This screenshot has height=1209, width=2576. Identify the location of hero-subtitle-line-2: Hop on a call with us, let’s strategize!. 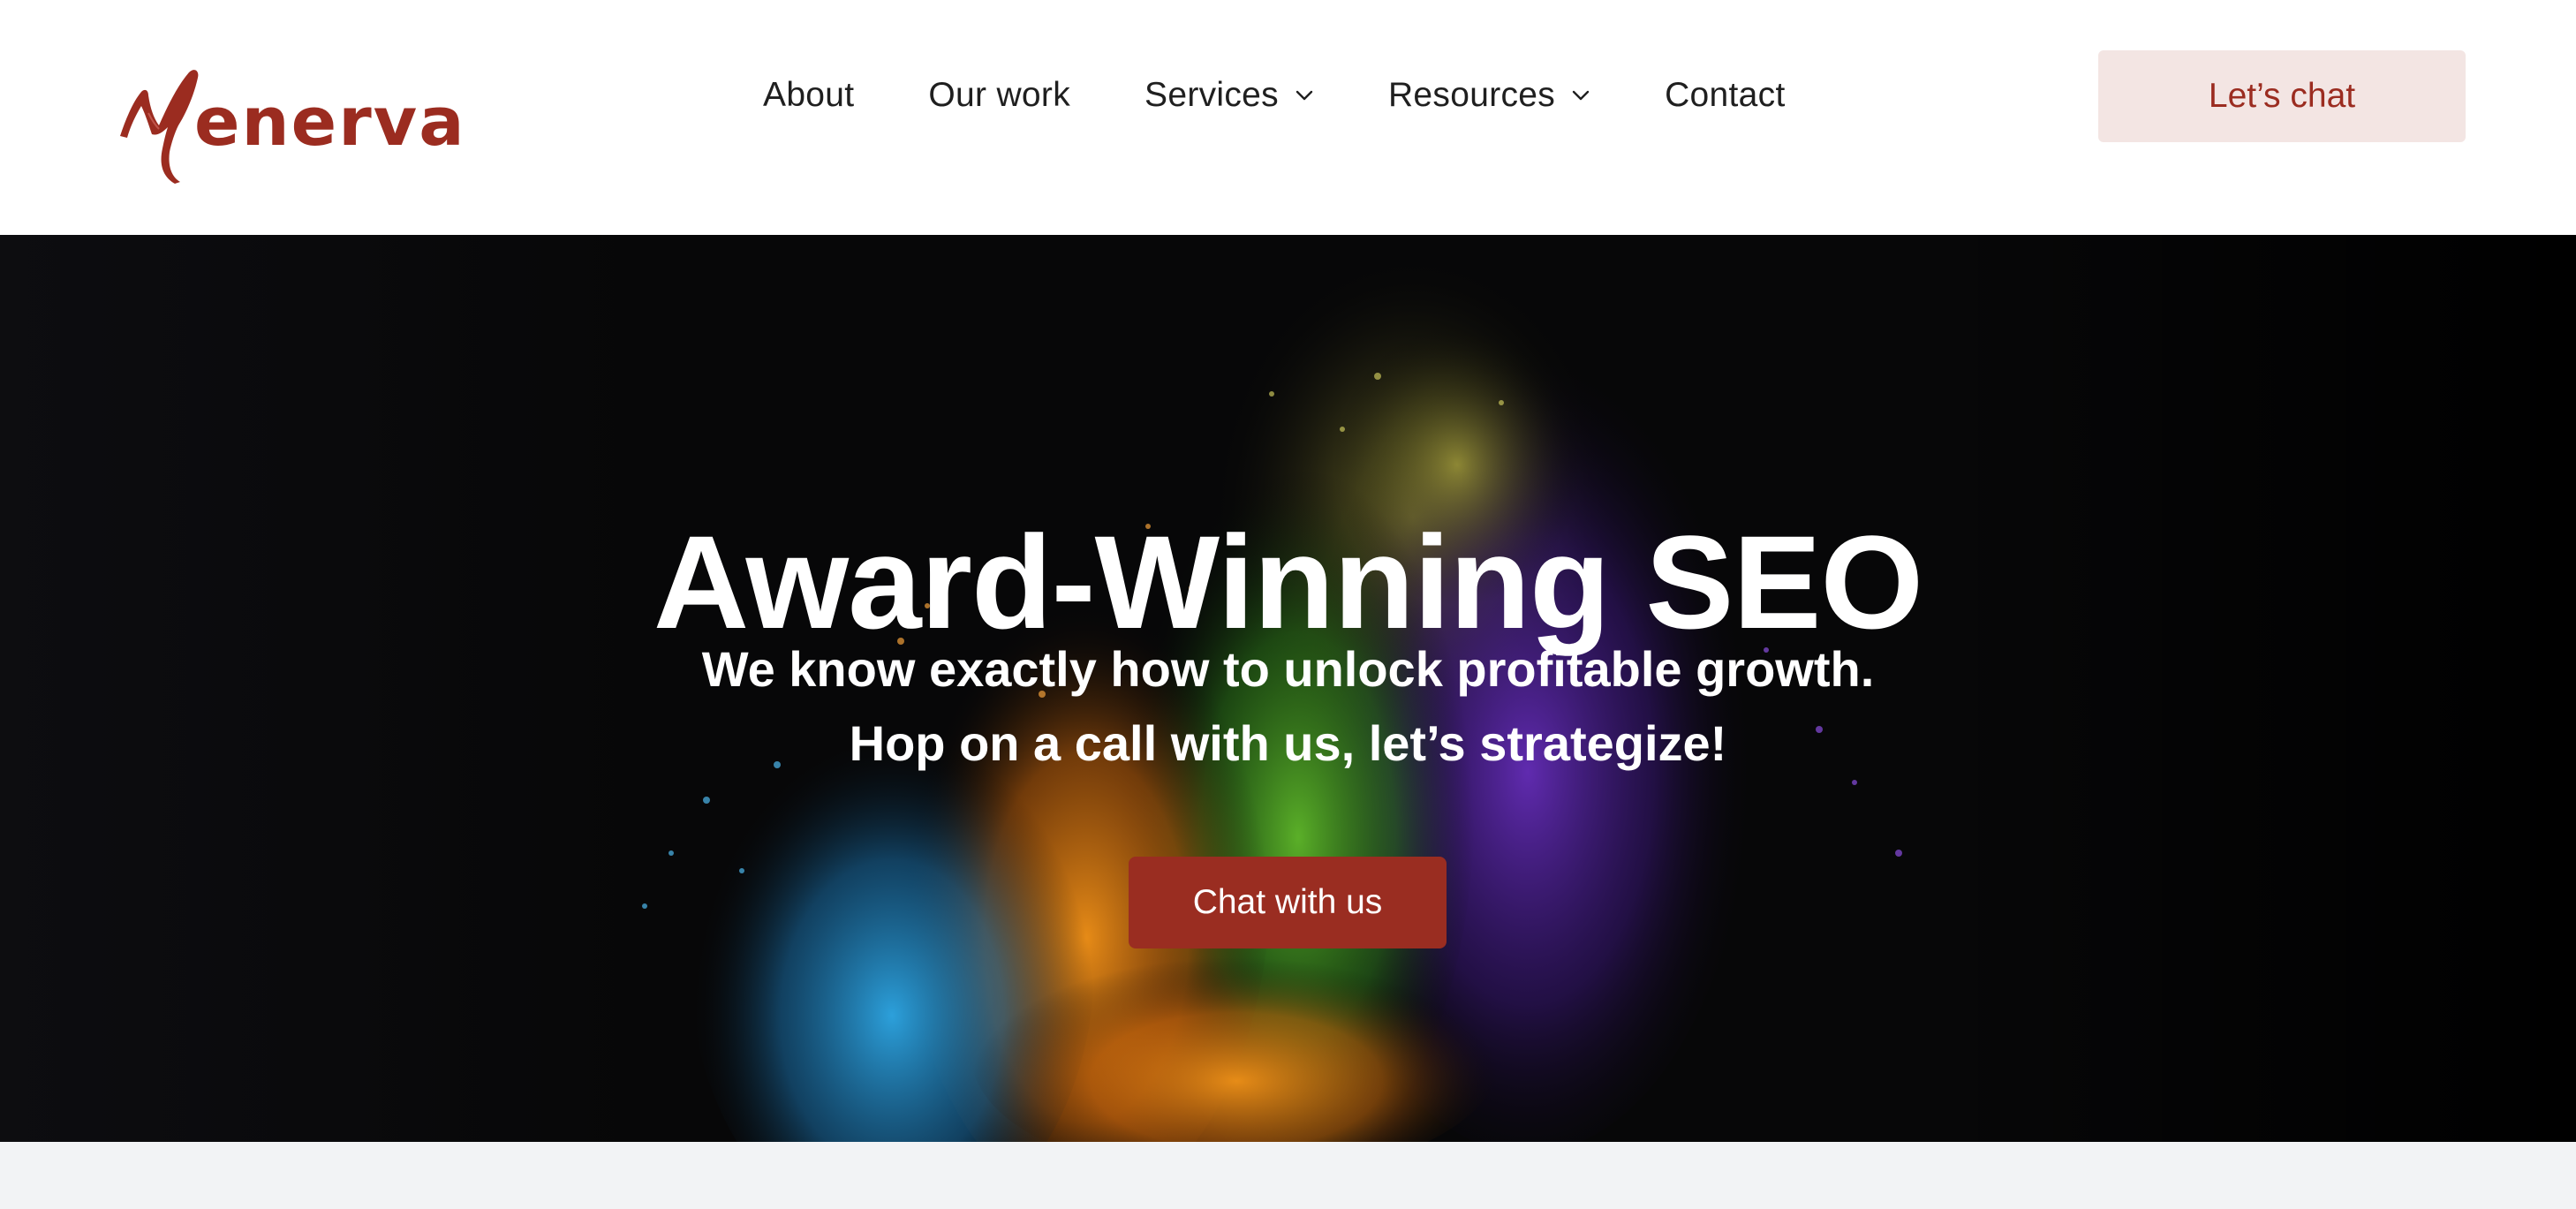
(1288, 743).